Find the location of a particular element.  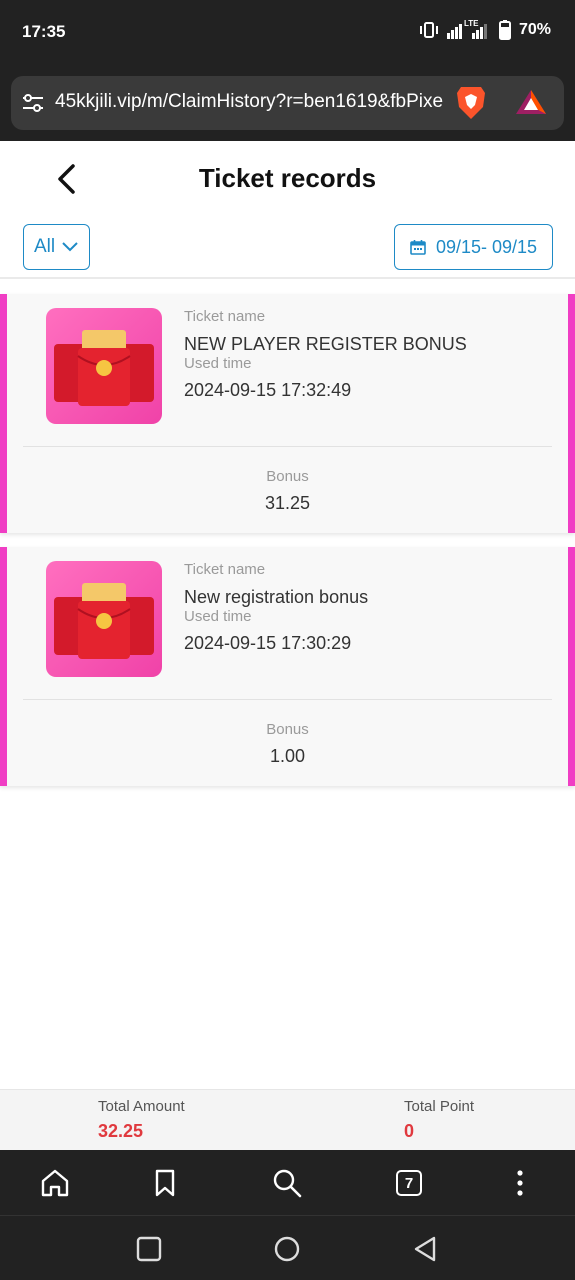

ticket-name-value: NEW PLAYER REGISTER BONUS is located at coordinates (325, 344).